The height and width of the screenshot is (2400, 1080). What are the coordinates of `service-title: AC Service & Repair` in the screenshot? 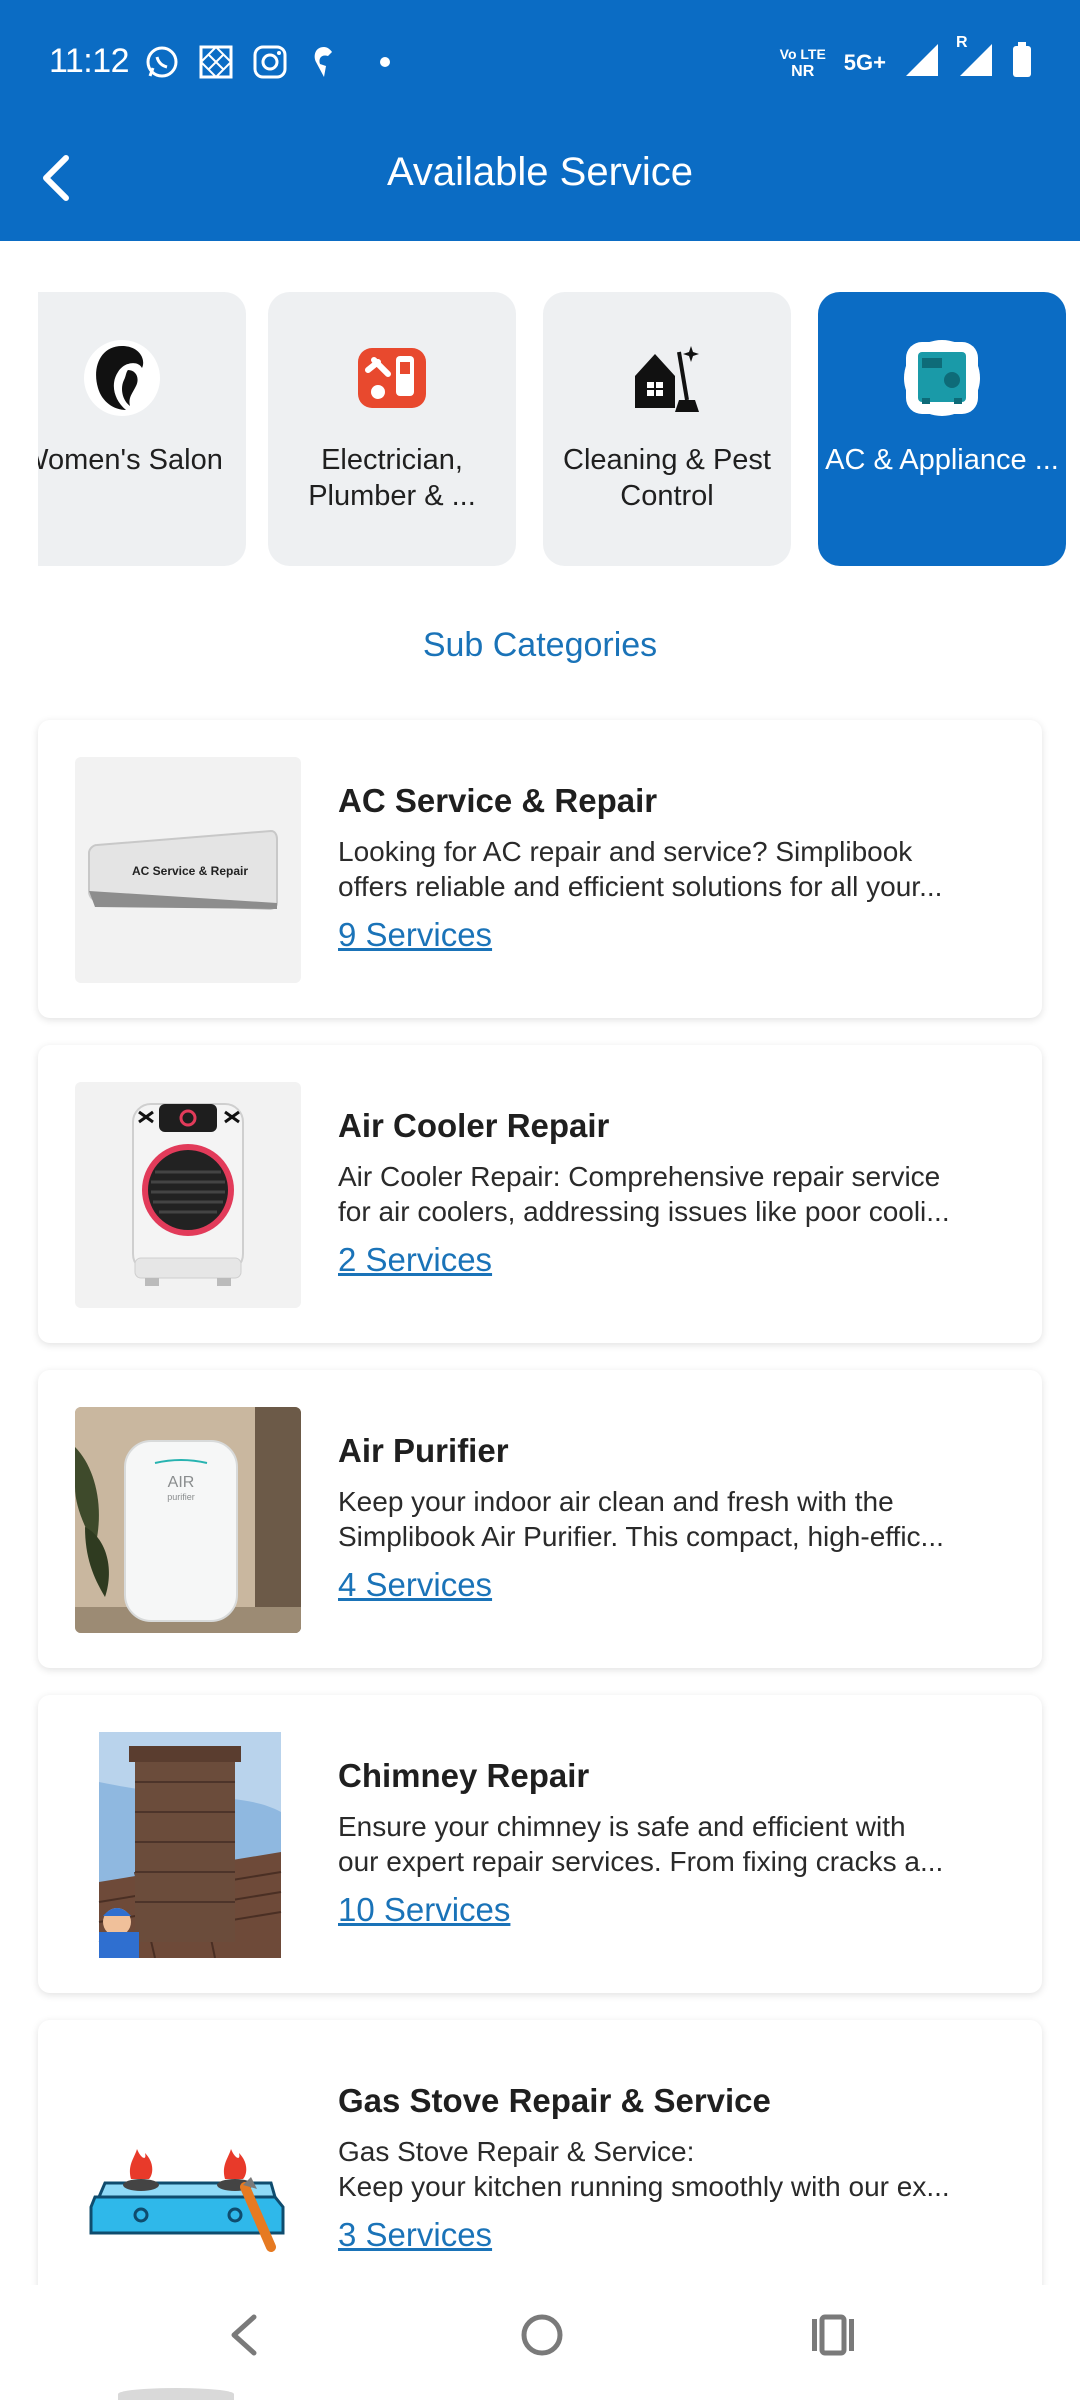 It's located at (498, 800).